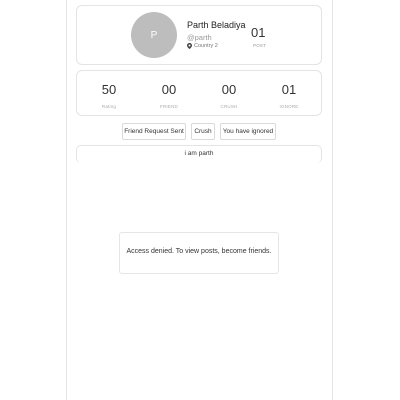 The height and width of the screenshot is (400, 400). What do you see at coordinates (203, 131) in the screenshot?
I see `crush-button: Crush` at bounding box center [203, 131].